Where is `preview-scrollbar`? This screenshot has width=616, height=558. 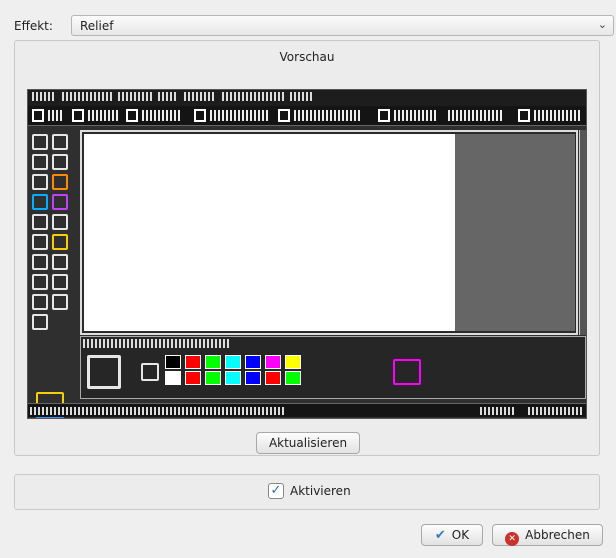 preview-scrollbar is located at coordinates (582, 232).